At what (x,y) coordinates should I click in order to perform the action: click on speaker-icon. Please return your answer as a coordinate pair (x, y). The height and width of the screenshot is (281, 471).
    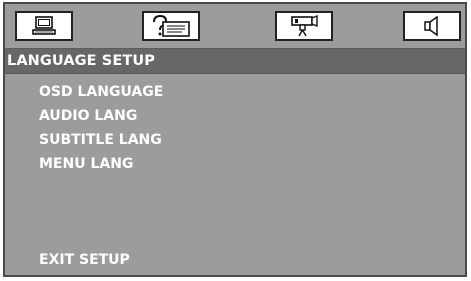
    Looking at the image, I should click on (432, 26).